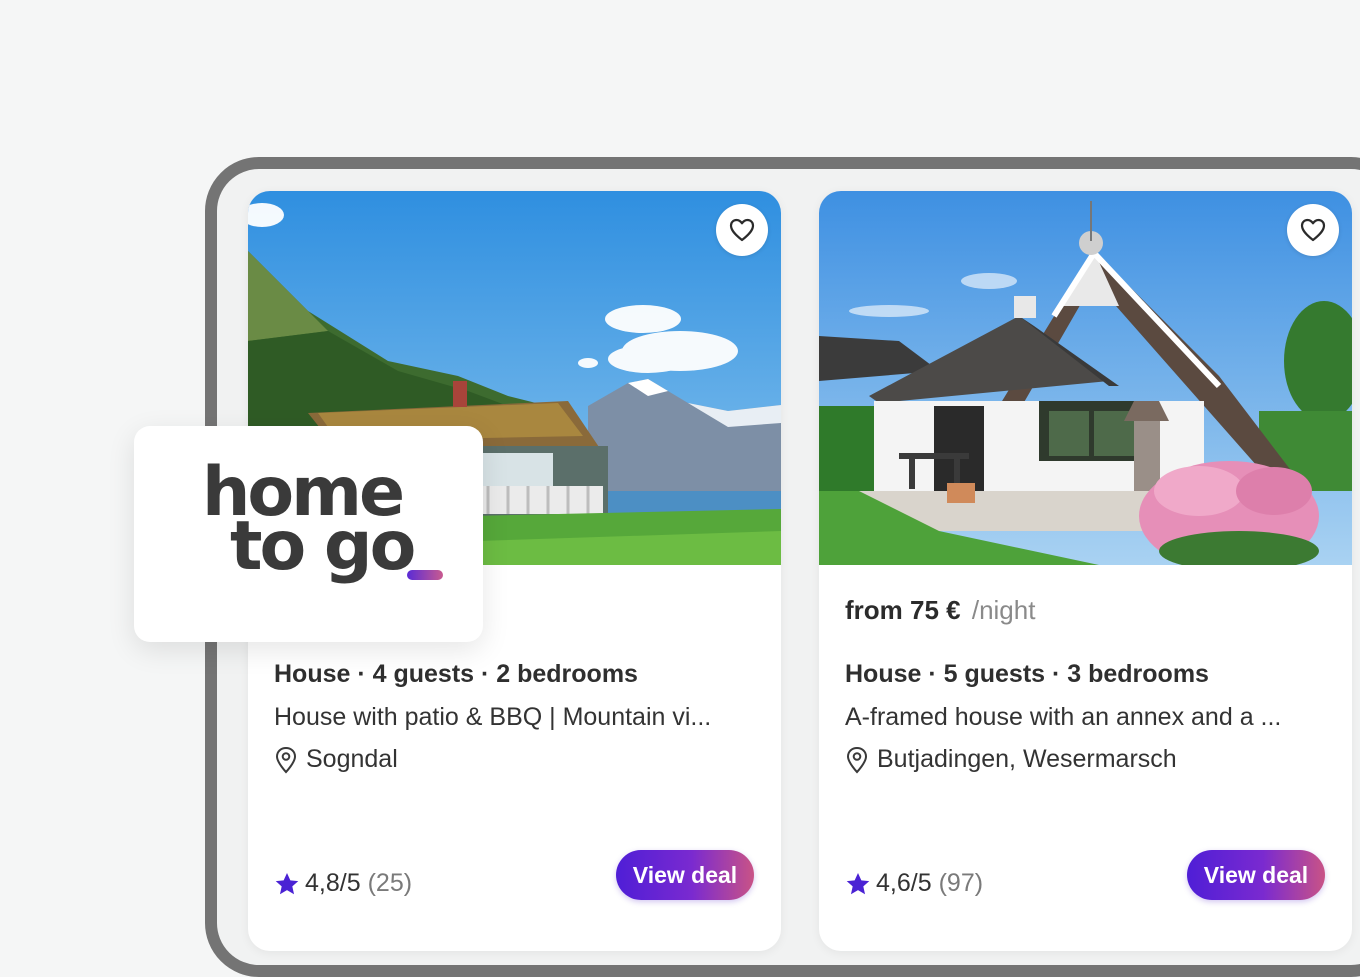 The height and width of the screenshot is (977, 1360). What do you see at coordinates (323, 546) in the screenshot?
I see `logo-word-to-go: to go` at bounding box center [323, 546].